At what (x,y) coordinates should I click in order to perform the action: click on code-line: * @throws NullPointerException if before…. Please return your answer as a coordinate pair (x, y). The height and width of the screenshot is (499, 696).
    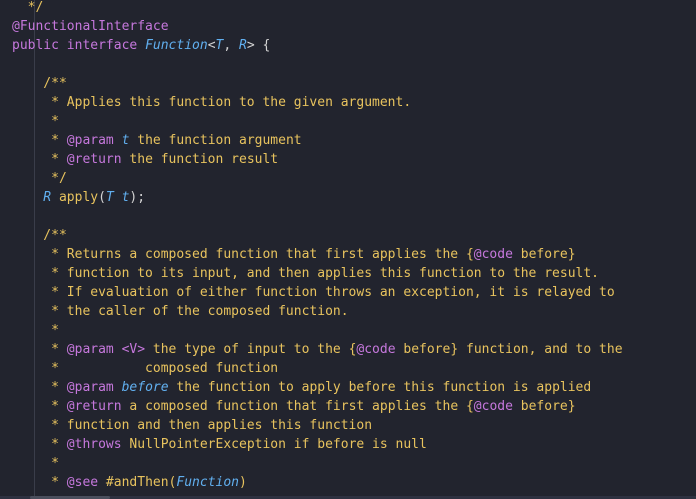
    Looking at the image, I should click on (219, 444).